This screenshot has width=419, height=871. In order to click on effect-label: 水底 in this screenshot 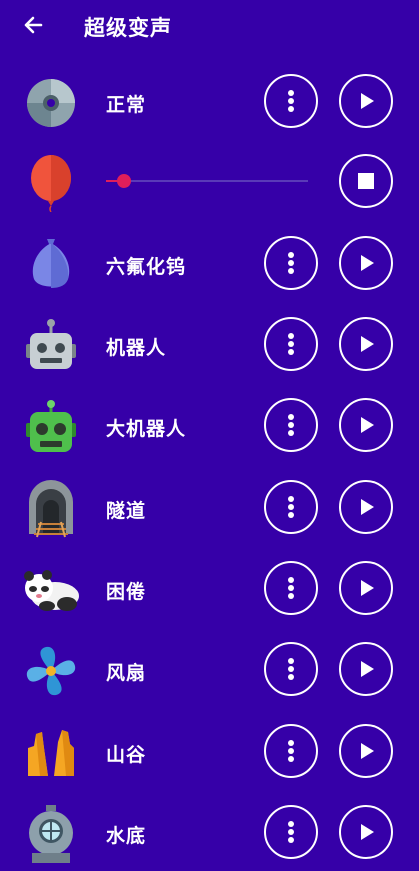, I will do `click(126, 836)`.